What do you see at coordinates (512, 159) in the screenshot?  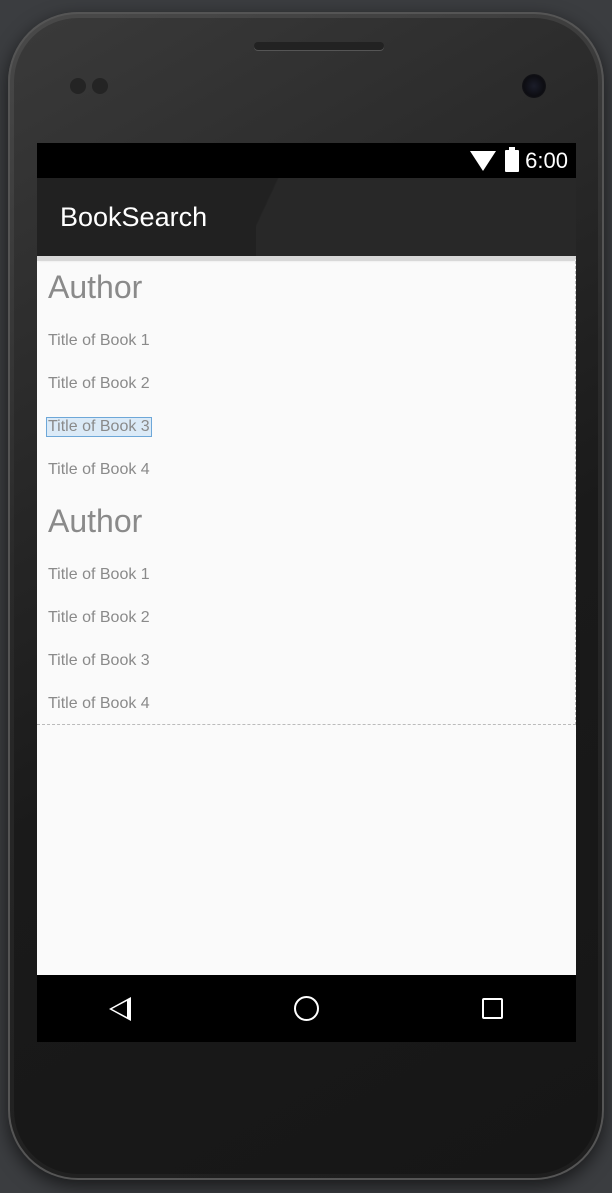 I see `battery-icon` at bounding box center [512, 159].